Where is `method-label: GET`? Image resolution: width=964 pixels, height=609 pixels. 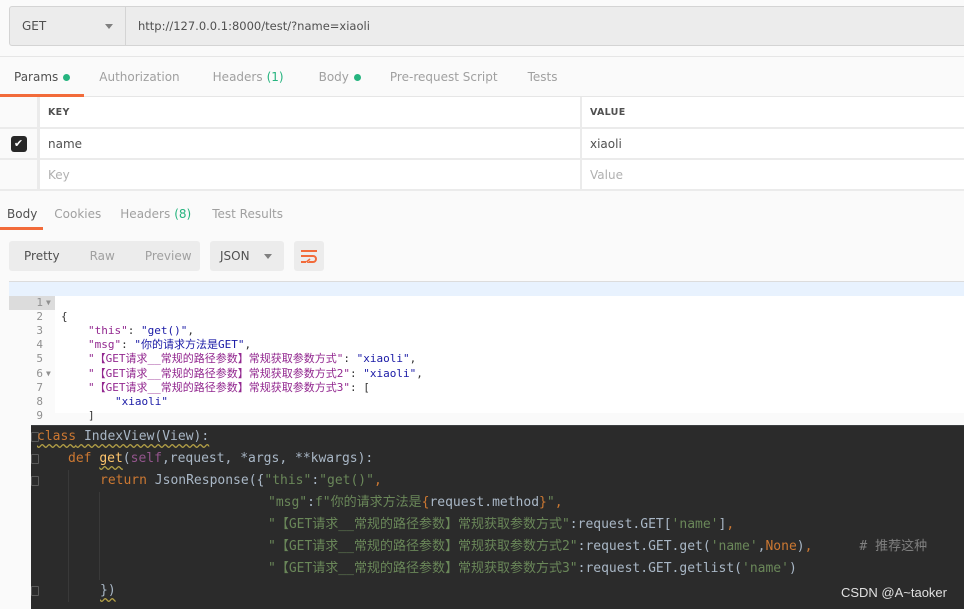 method-label: GET is located at coordinates (34, 26).